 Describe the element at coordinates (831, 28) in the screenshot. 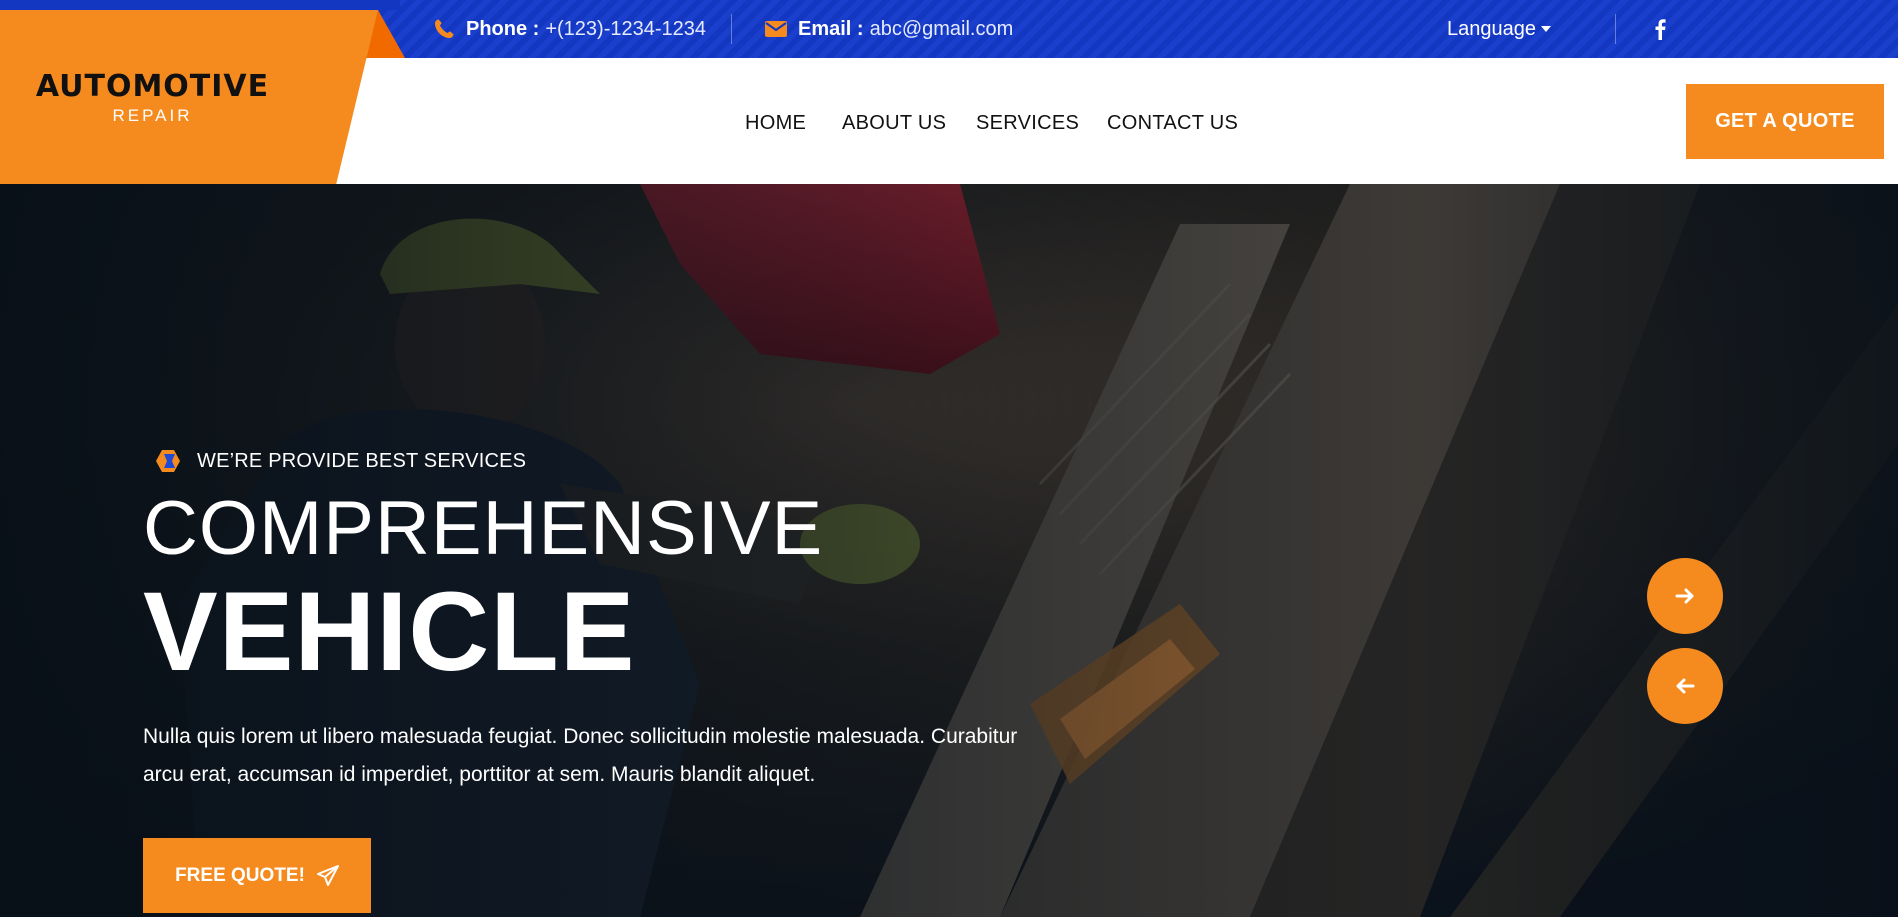

I see `email-label: Email :` at that location.